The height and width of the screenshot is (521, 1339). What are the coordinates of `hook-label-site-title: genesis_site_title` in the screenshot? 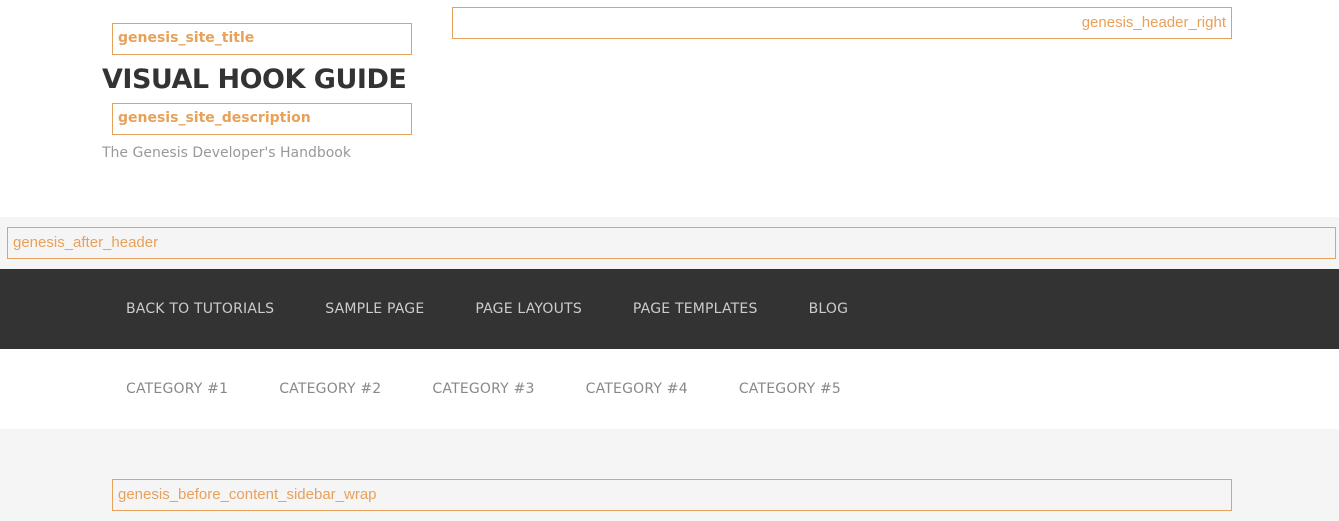 It's located at (262, 39).